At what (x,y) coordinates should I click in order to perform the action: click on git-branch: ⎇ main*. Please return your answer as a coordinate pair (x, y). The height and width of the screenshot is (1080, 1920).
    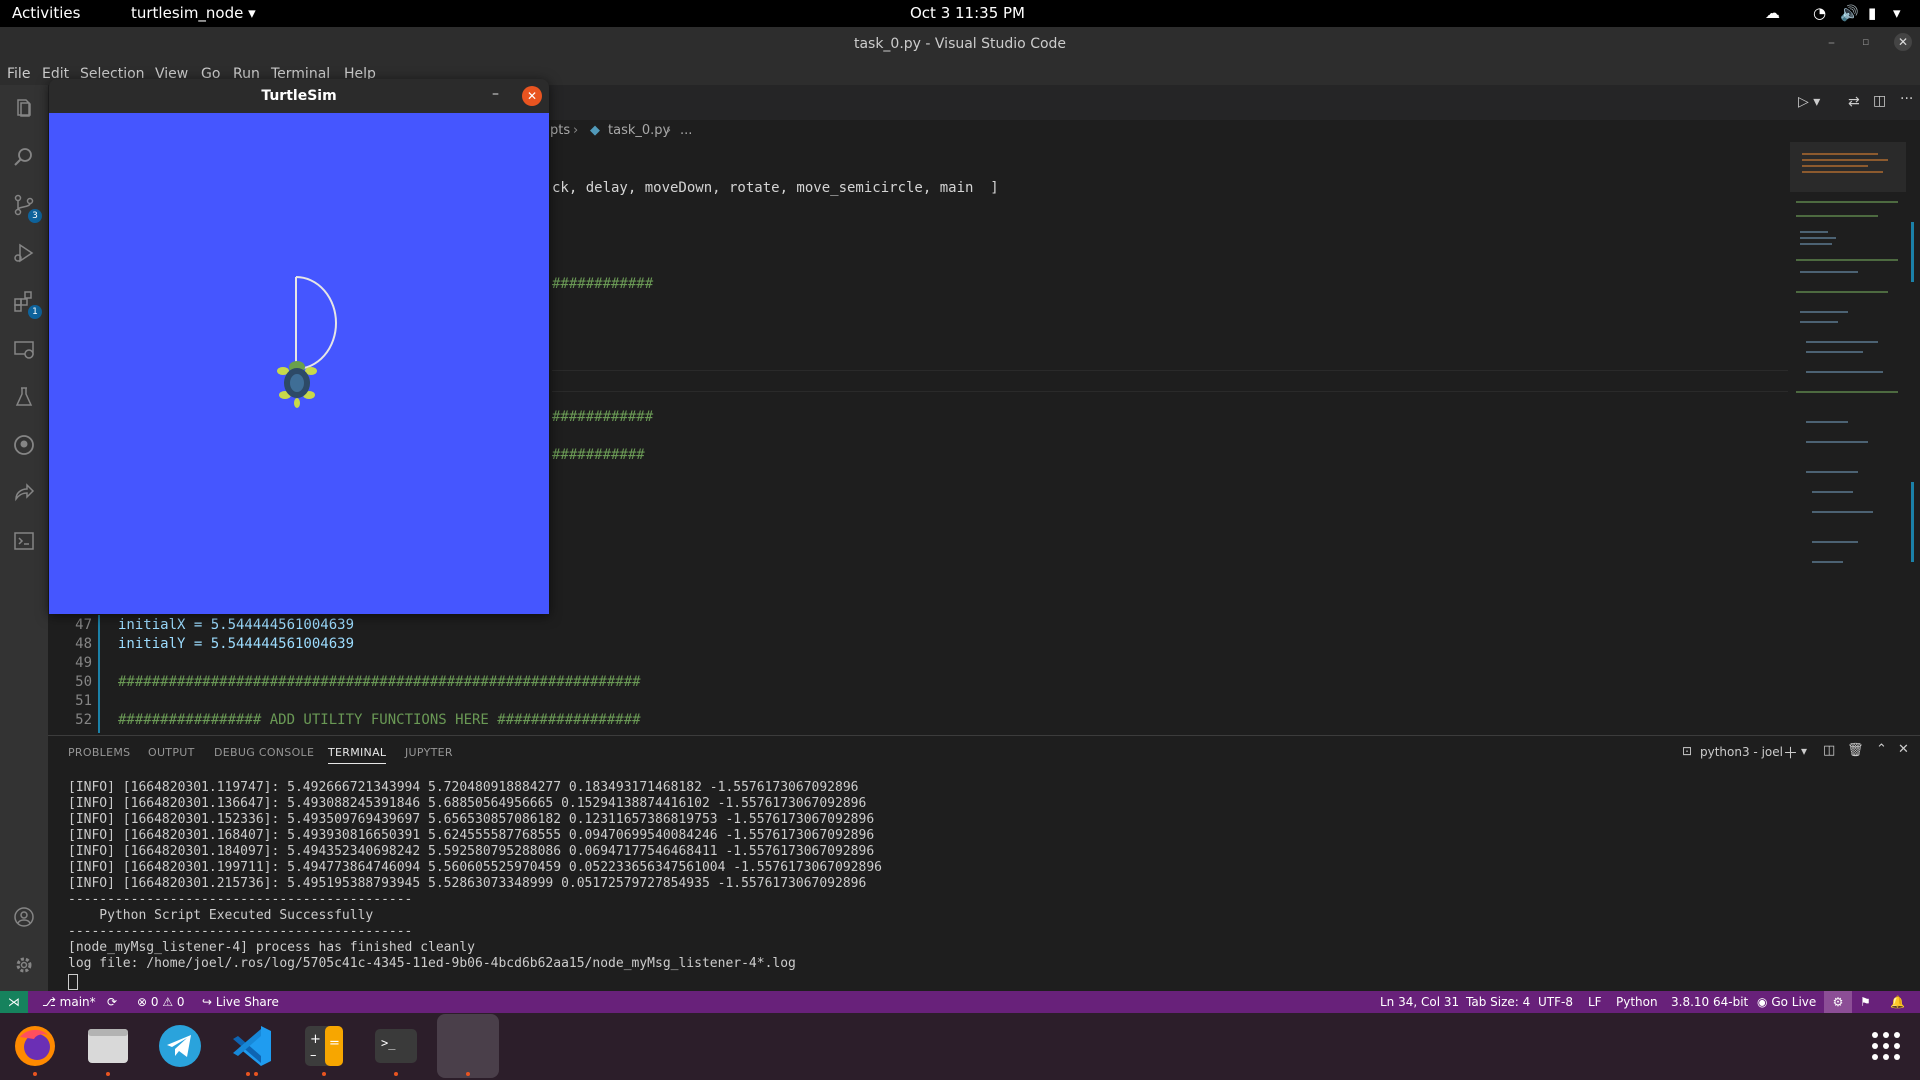
    Looking at the image, I should click on (69, 1002).